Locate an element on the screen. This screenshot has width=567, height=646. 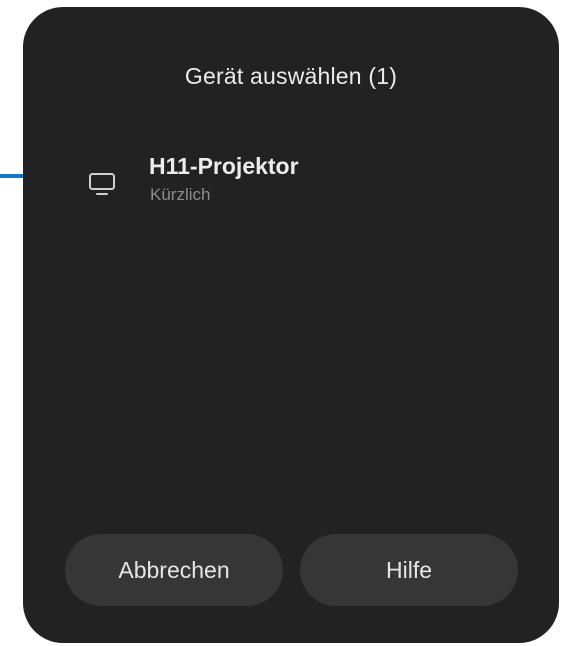
help-button: Hilfe is located at coordinates (409, 570).